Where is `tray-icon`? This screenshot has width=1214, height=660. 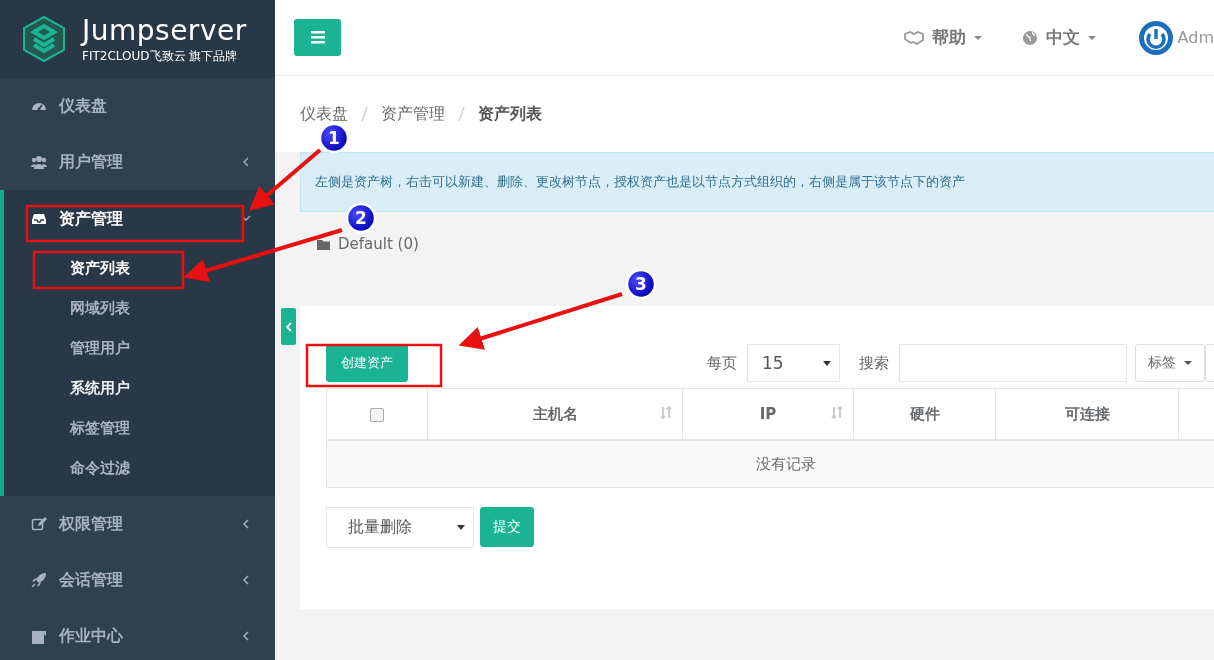 tray-icon is located at coordinates (39, 219).